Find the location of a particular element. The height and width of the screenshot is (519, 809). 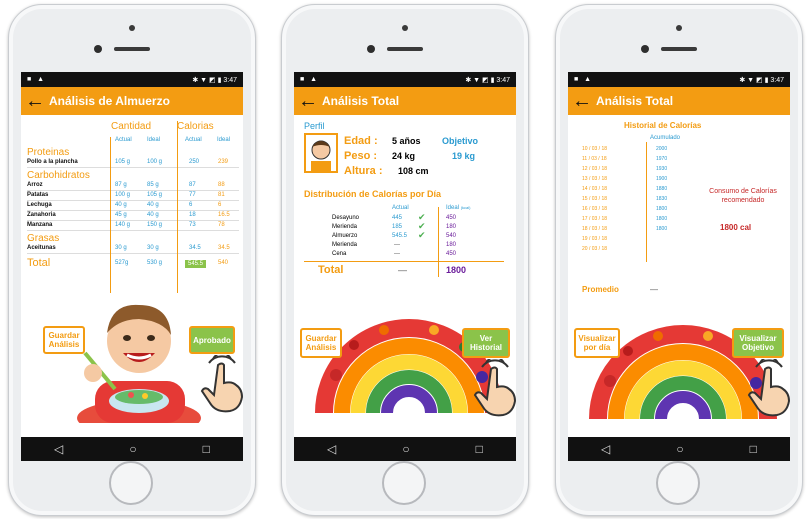

col-cantidad-header: Cantidad is located at coordinates (131, 126).